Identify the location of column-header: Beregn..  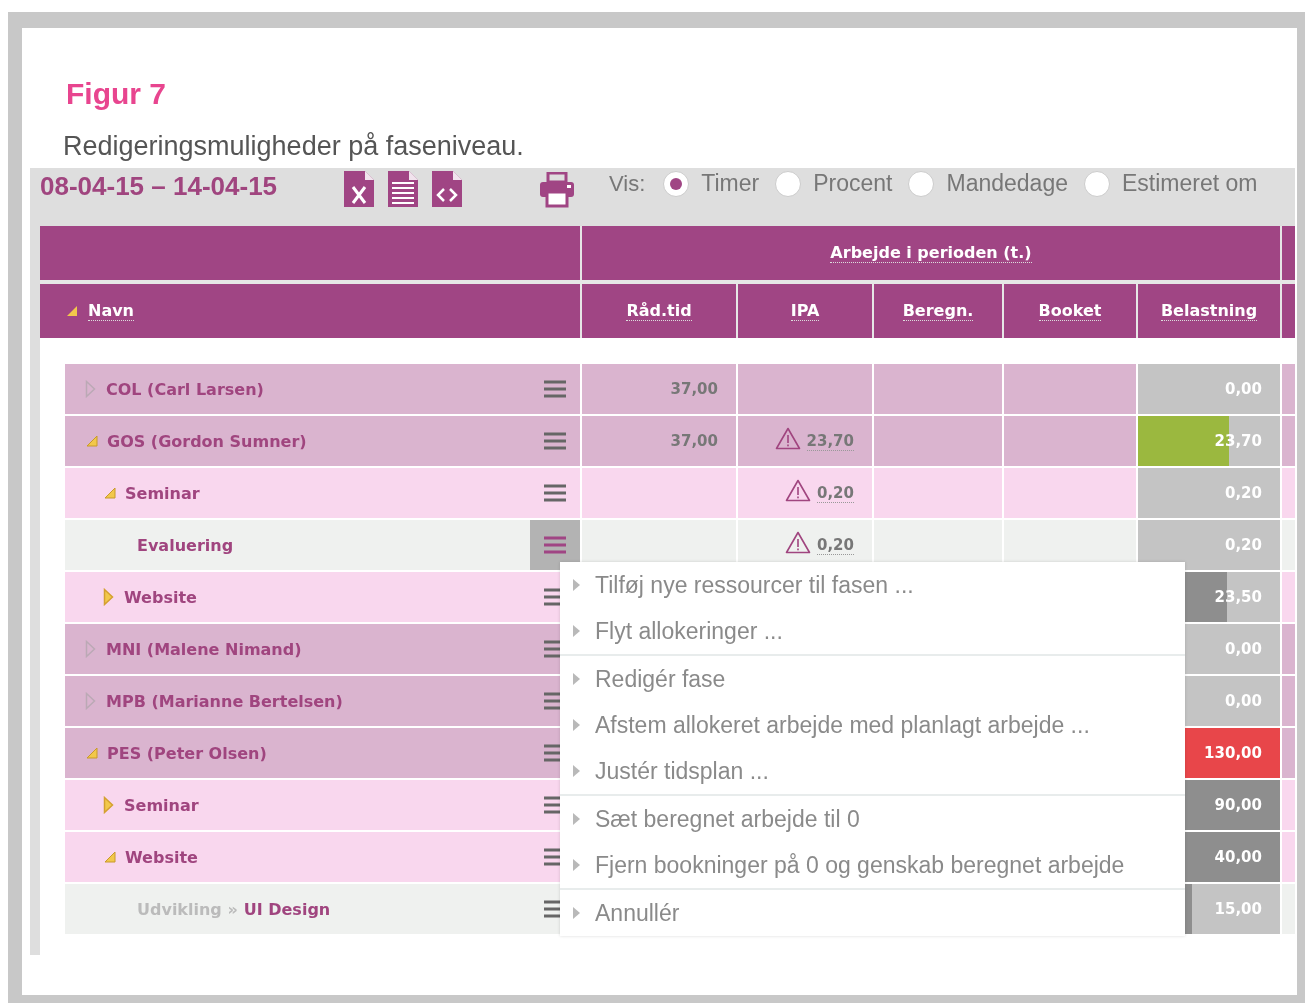
(938, 311).